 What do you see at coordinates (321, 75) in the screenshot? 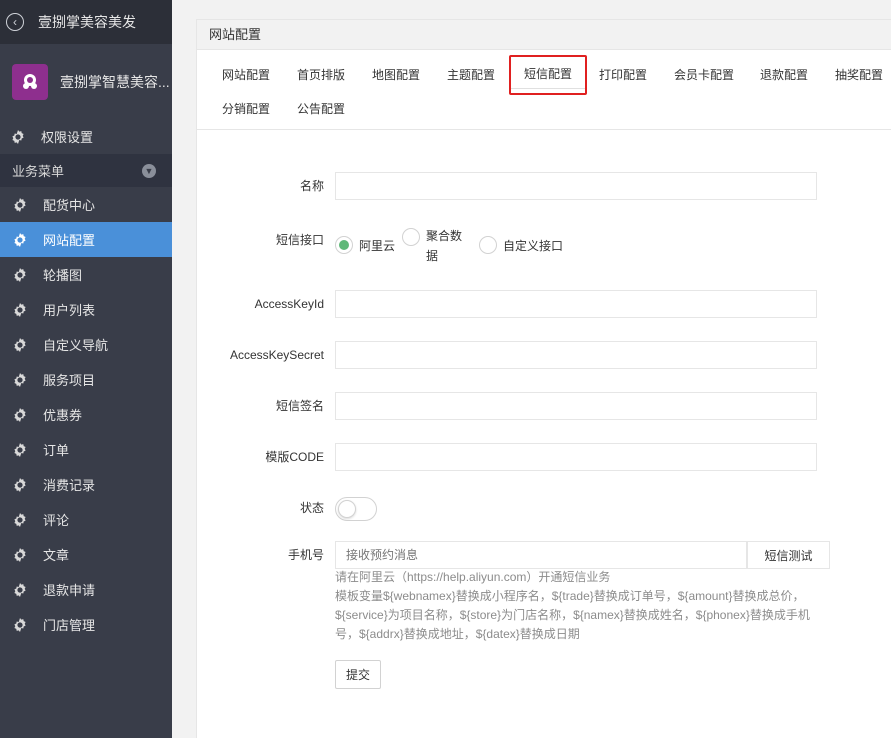
I see `tab-1: 首页排版` at bounding box center [321, 75].